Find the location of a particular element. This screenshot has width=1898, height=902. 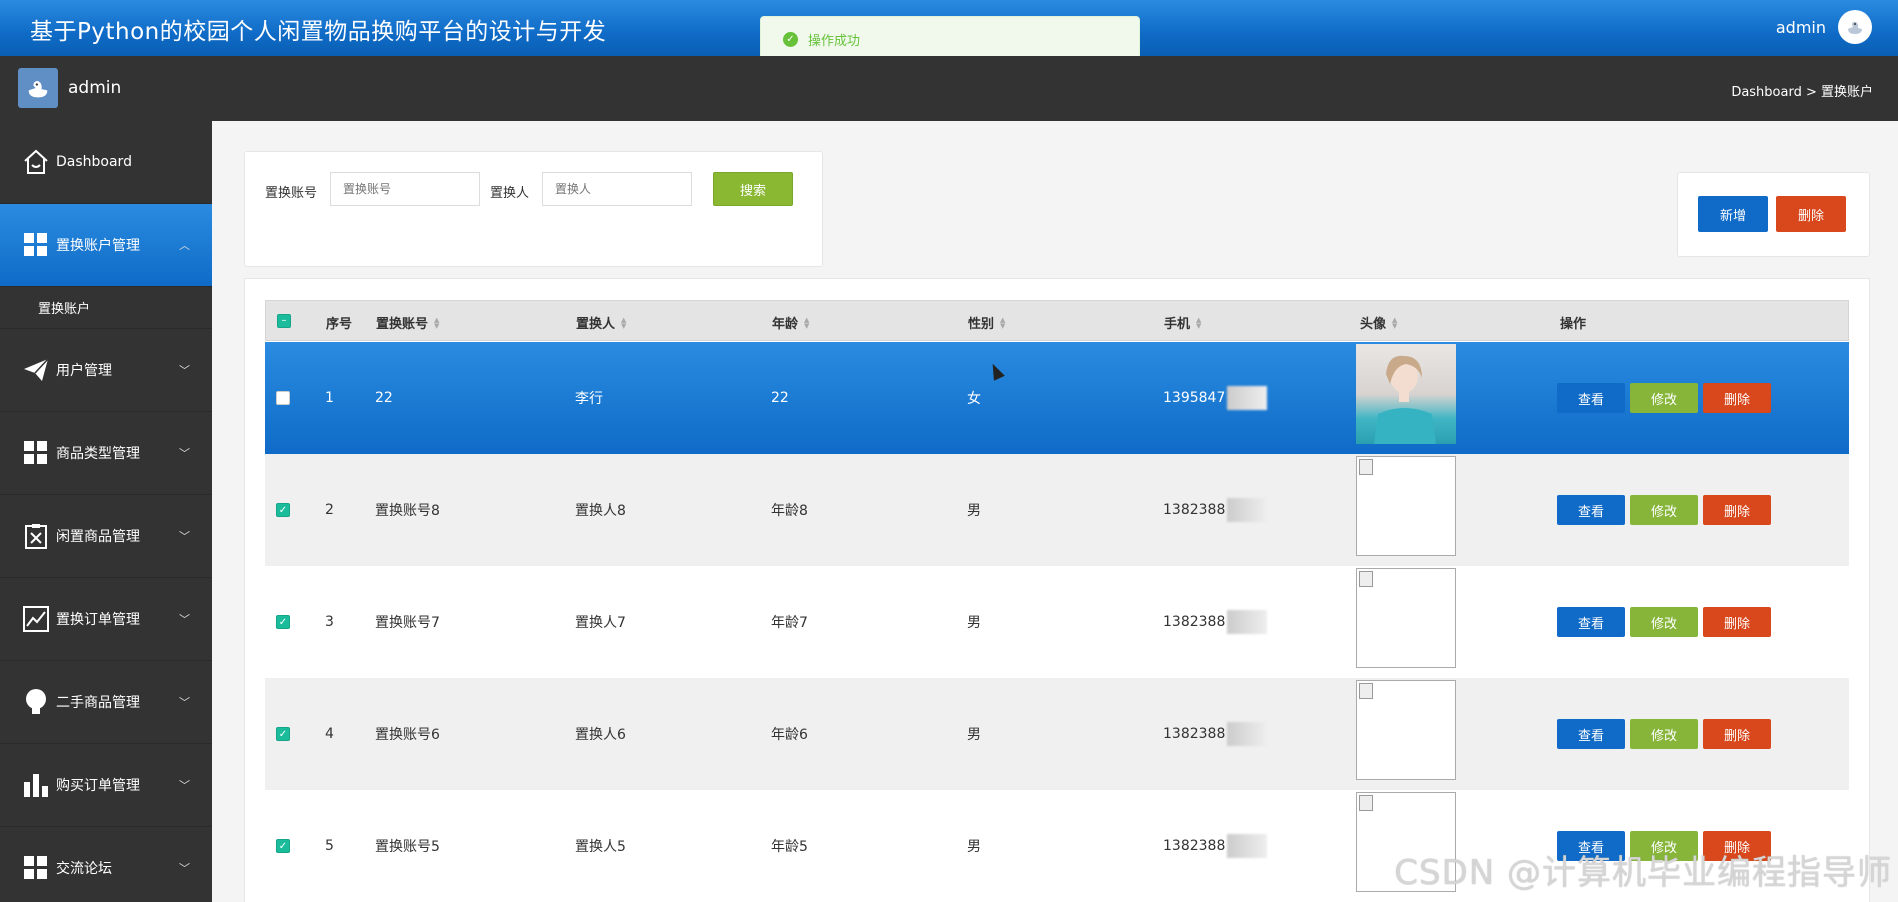

cell-age: 年龄5 is located at coordinates (789, 847).